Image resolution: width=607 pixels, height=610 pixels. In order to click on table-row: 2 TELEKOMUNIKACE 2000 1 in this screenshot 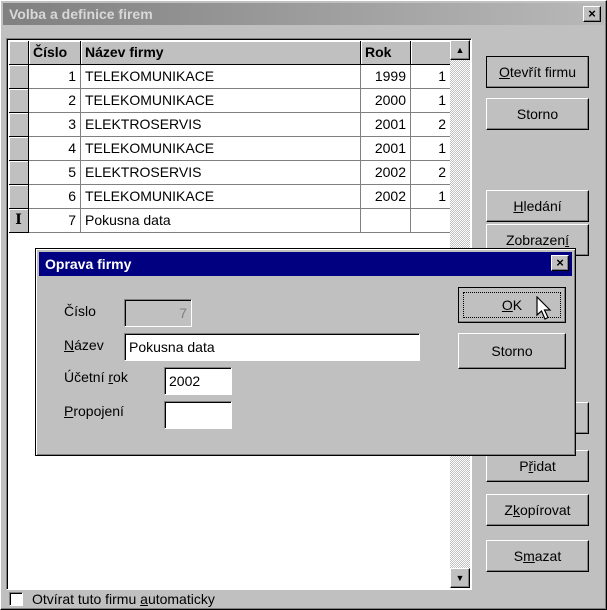, I will do `click(230, 101)`.